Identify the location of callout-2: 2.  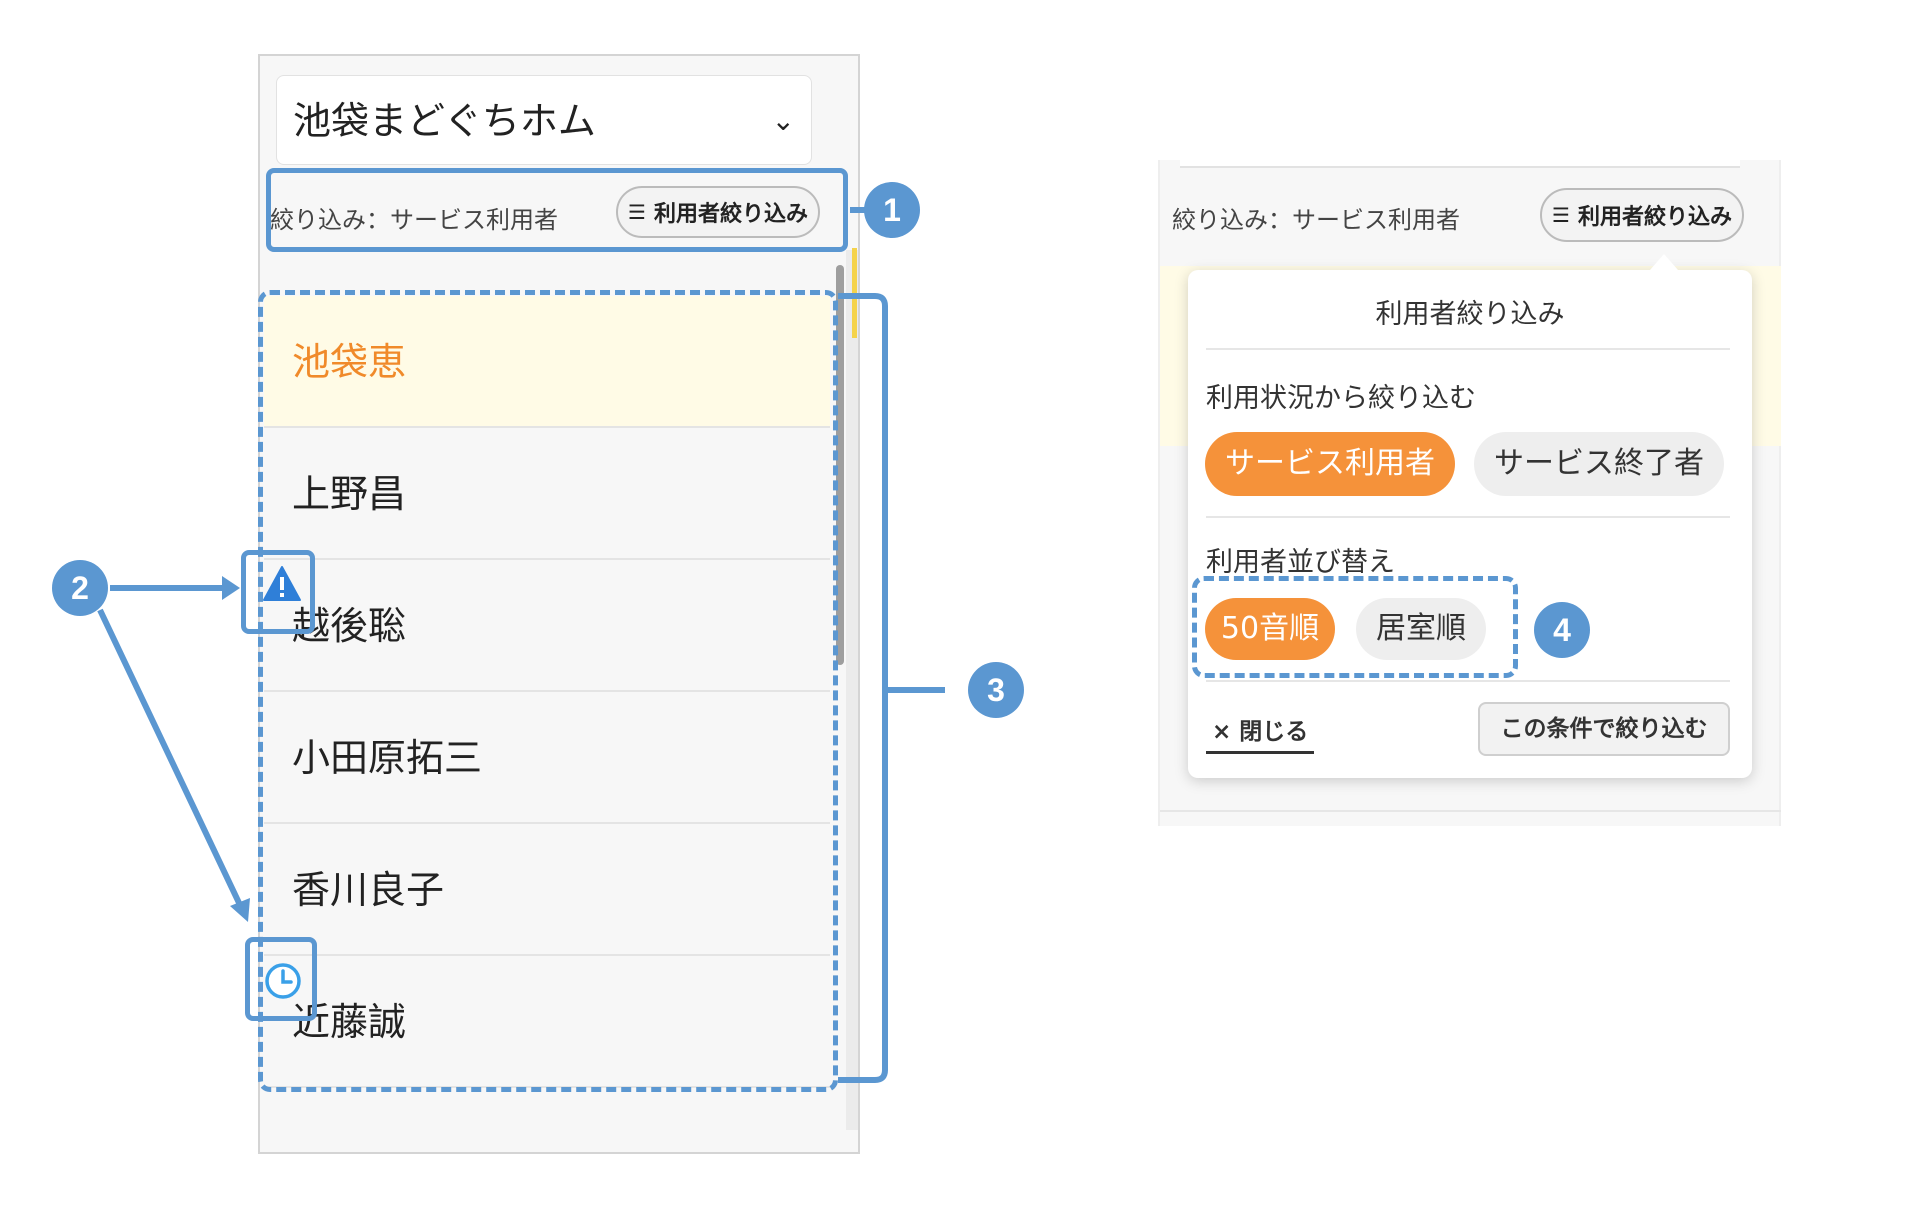
(80, 588).